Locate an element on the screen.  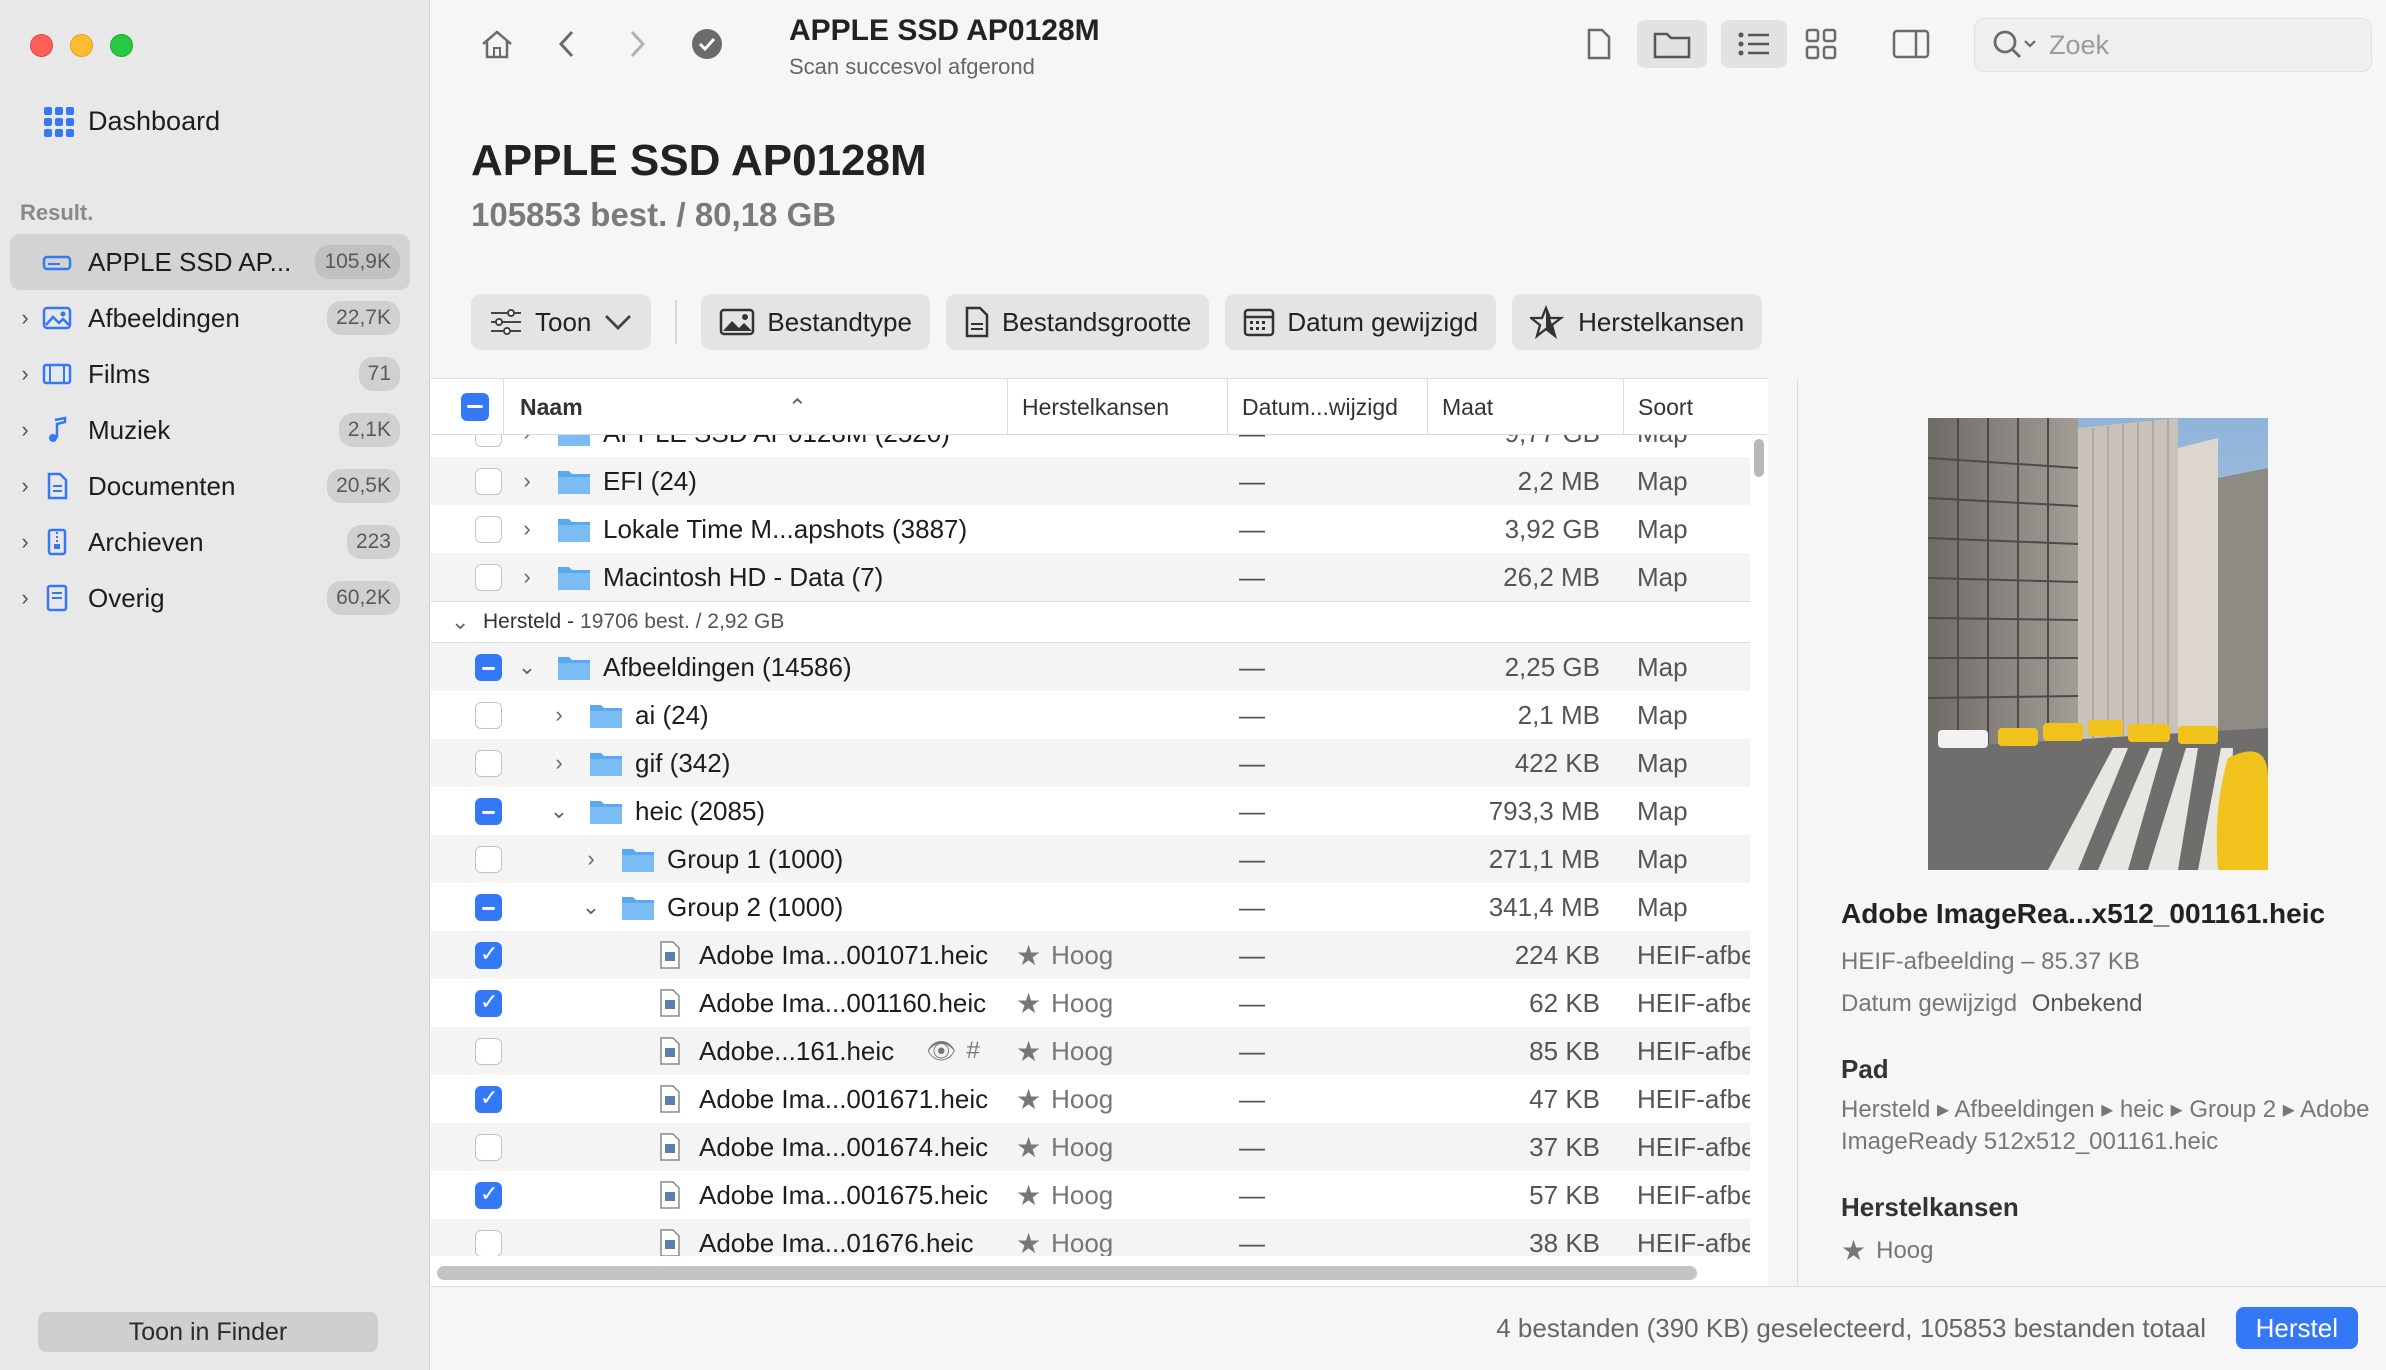
row-size: 57 KB is located at coordinates (1564, 1194).